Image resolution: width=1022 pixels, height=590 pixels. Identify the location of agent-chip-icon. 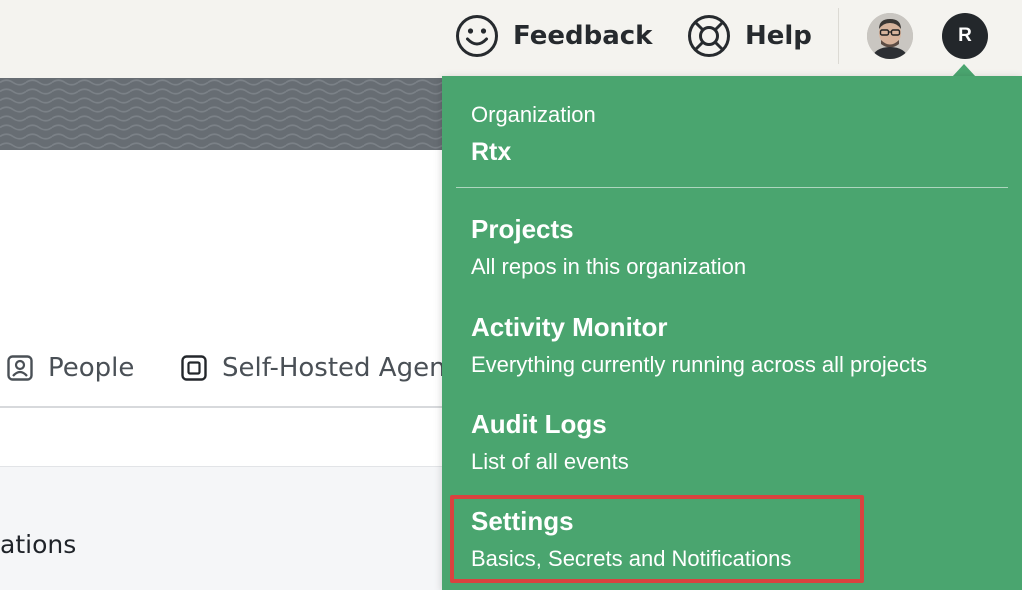
(194, 368).